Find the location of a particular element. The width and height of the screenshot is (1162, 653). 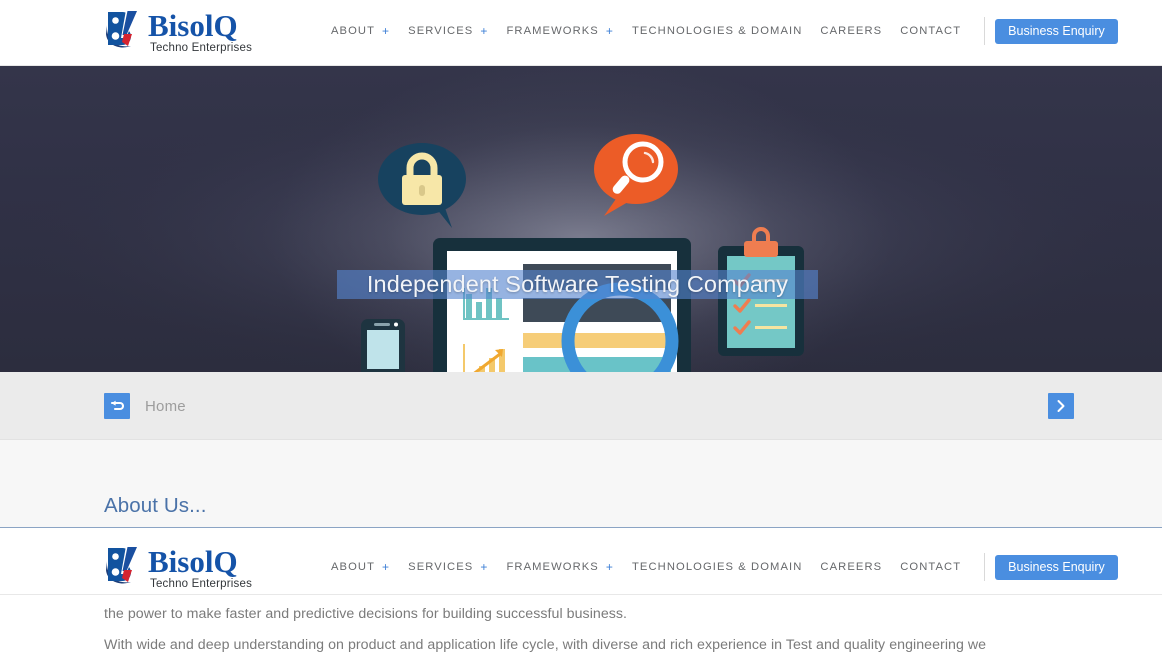

breadcrumb-next-button is located at coordinates (1061, 406).